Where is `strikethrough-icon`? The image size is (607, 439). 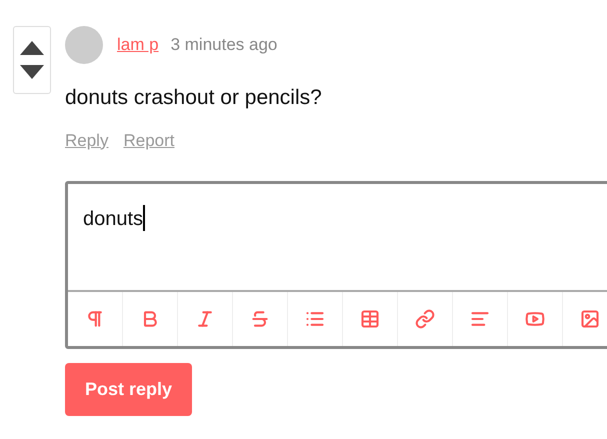 strikethrough-icon is located at coordinates (260, 319).